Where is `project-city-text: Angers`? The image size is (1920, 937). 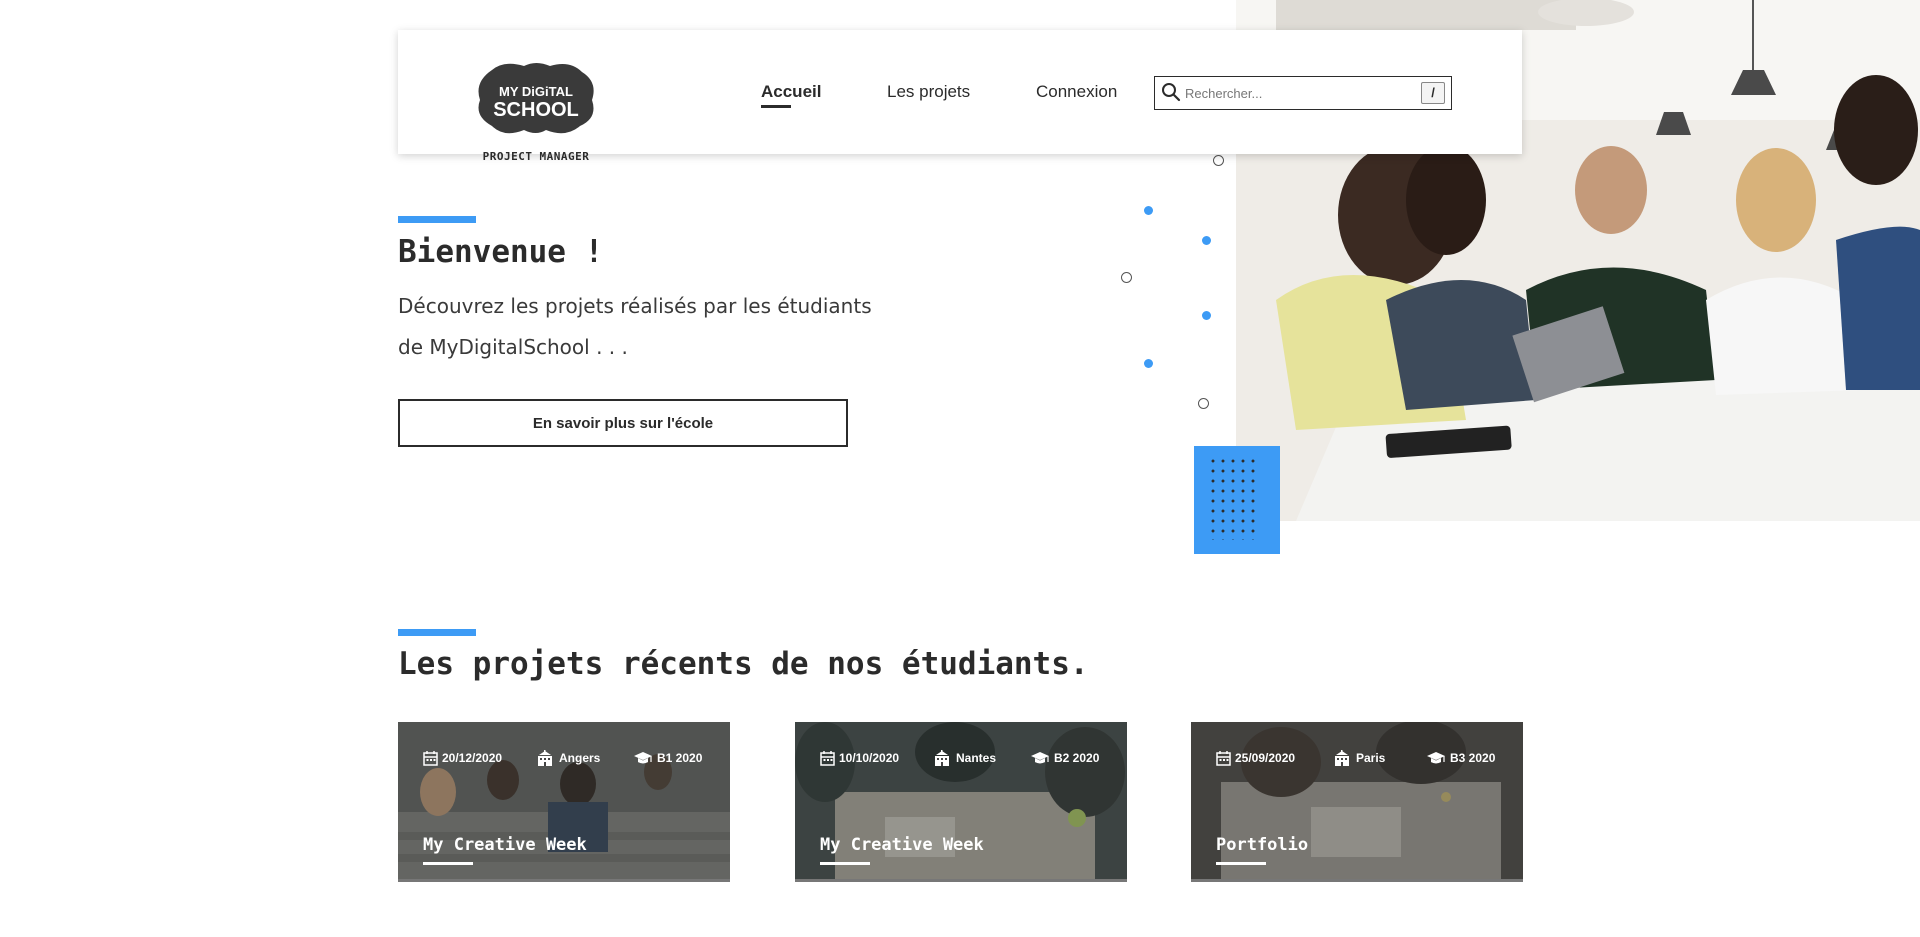
project-city-text: Angers is located at coordinates (580, 758).